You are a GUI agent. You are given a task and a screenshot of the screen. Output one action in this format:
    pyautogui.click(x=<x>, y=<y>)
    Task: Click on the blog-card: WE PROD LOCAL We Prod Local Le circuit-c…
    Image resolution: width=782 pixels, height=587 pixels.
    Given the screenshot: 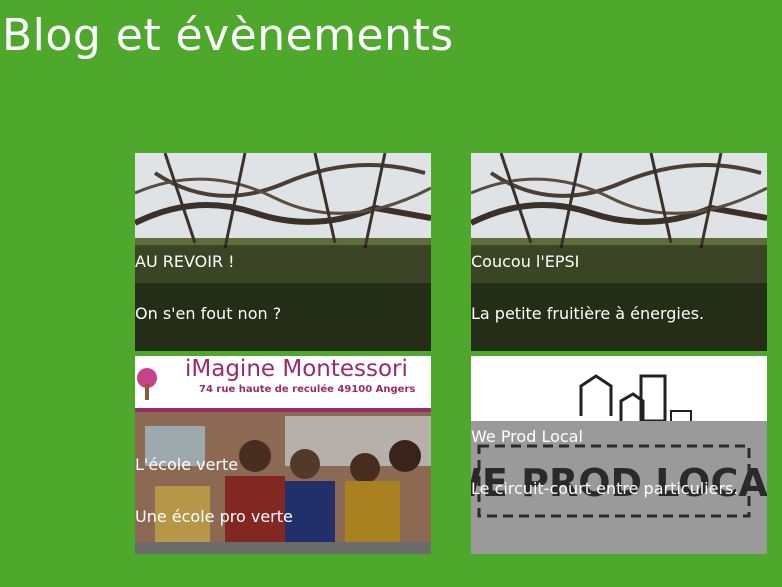 What is the action you would take?
    pyautogui.click(x=619, y=455)
    